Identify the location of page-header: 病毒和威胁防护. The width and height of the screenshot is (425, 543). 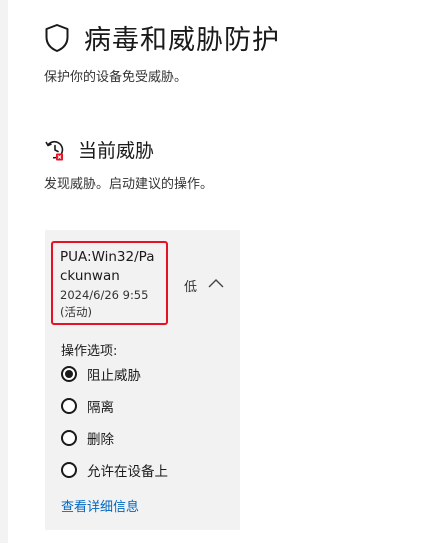
(162, 37).